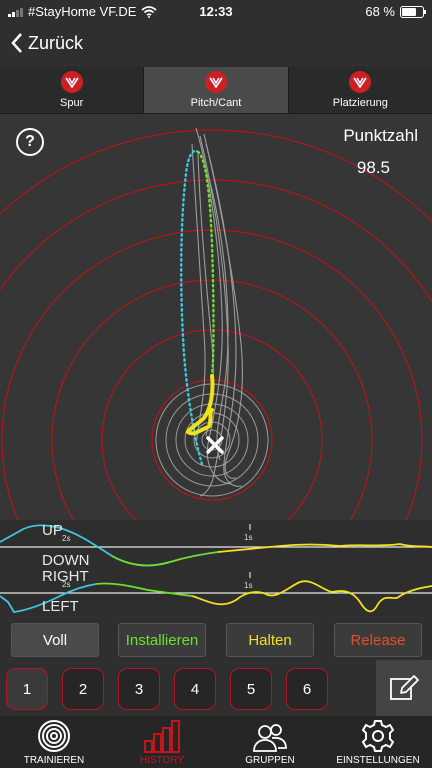  I want to click on back-label: Zurück, so click(56, 42).